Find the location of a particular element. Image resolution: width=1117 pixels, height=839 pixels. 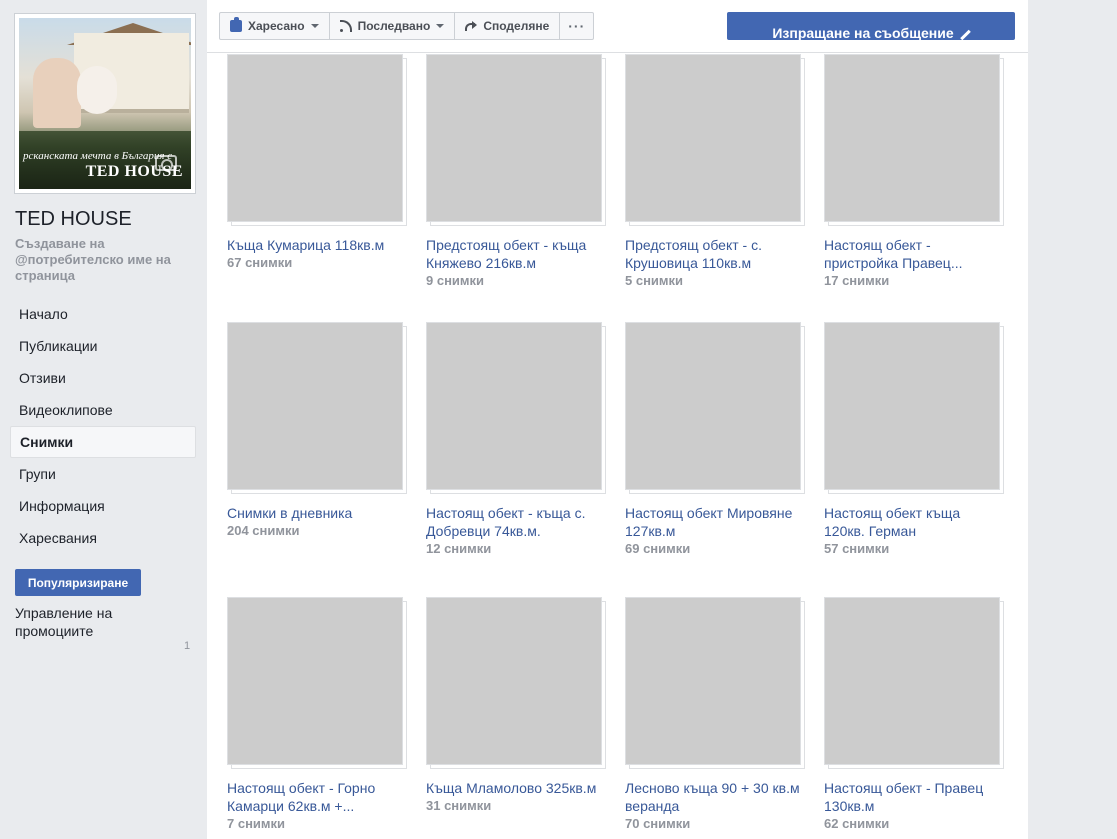

album-card: Къща Кумарица 118кв.м 67 снимки is located at coordinates (317, 163).